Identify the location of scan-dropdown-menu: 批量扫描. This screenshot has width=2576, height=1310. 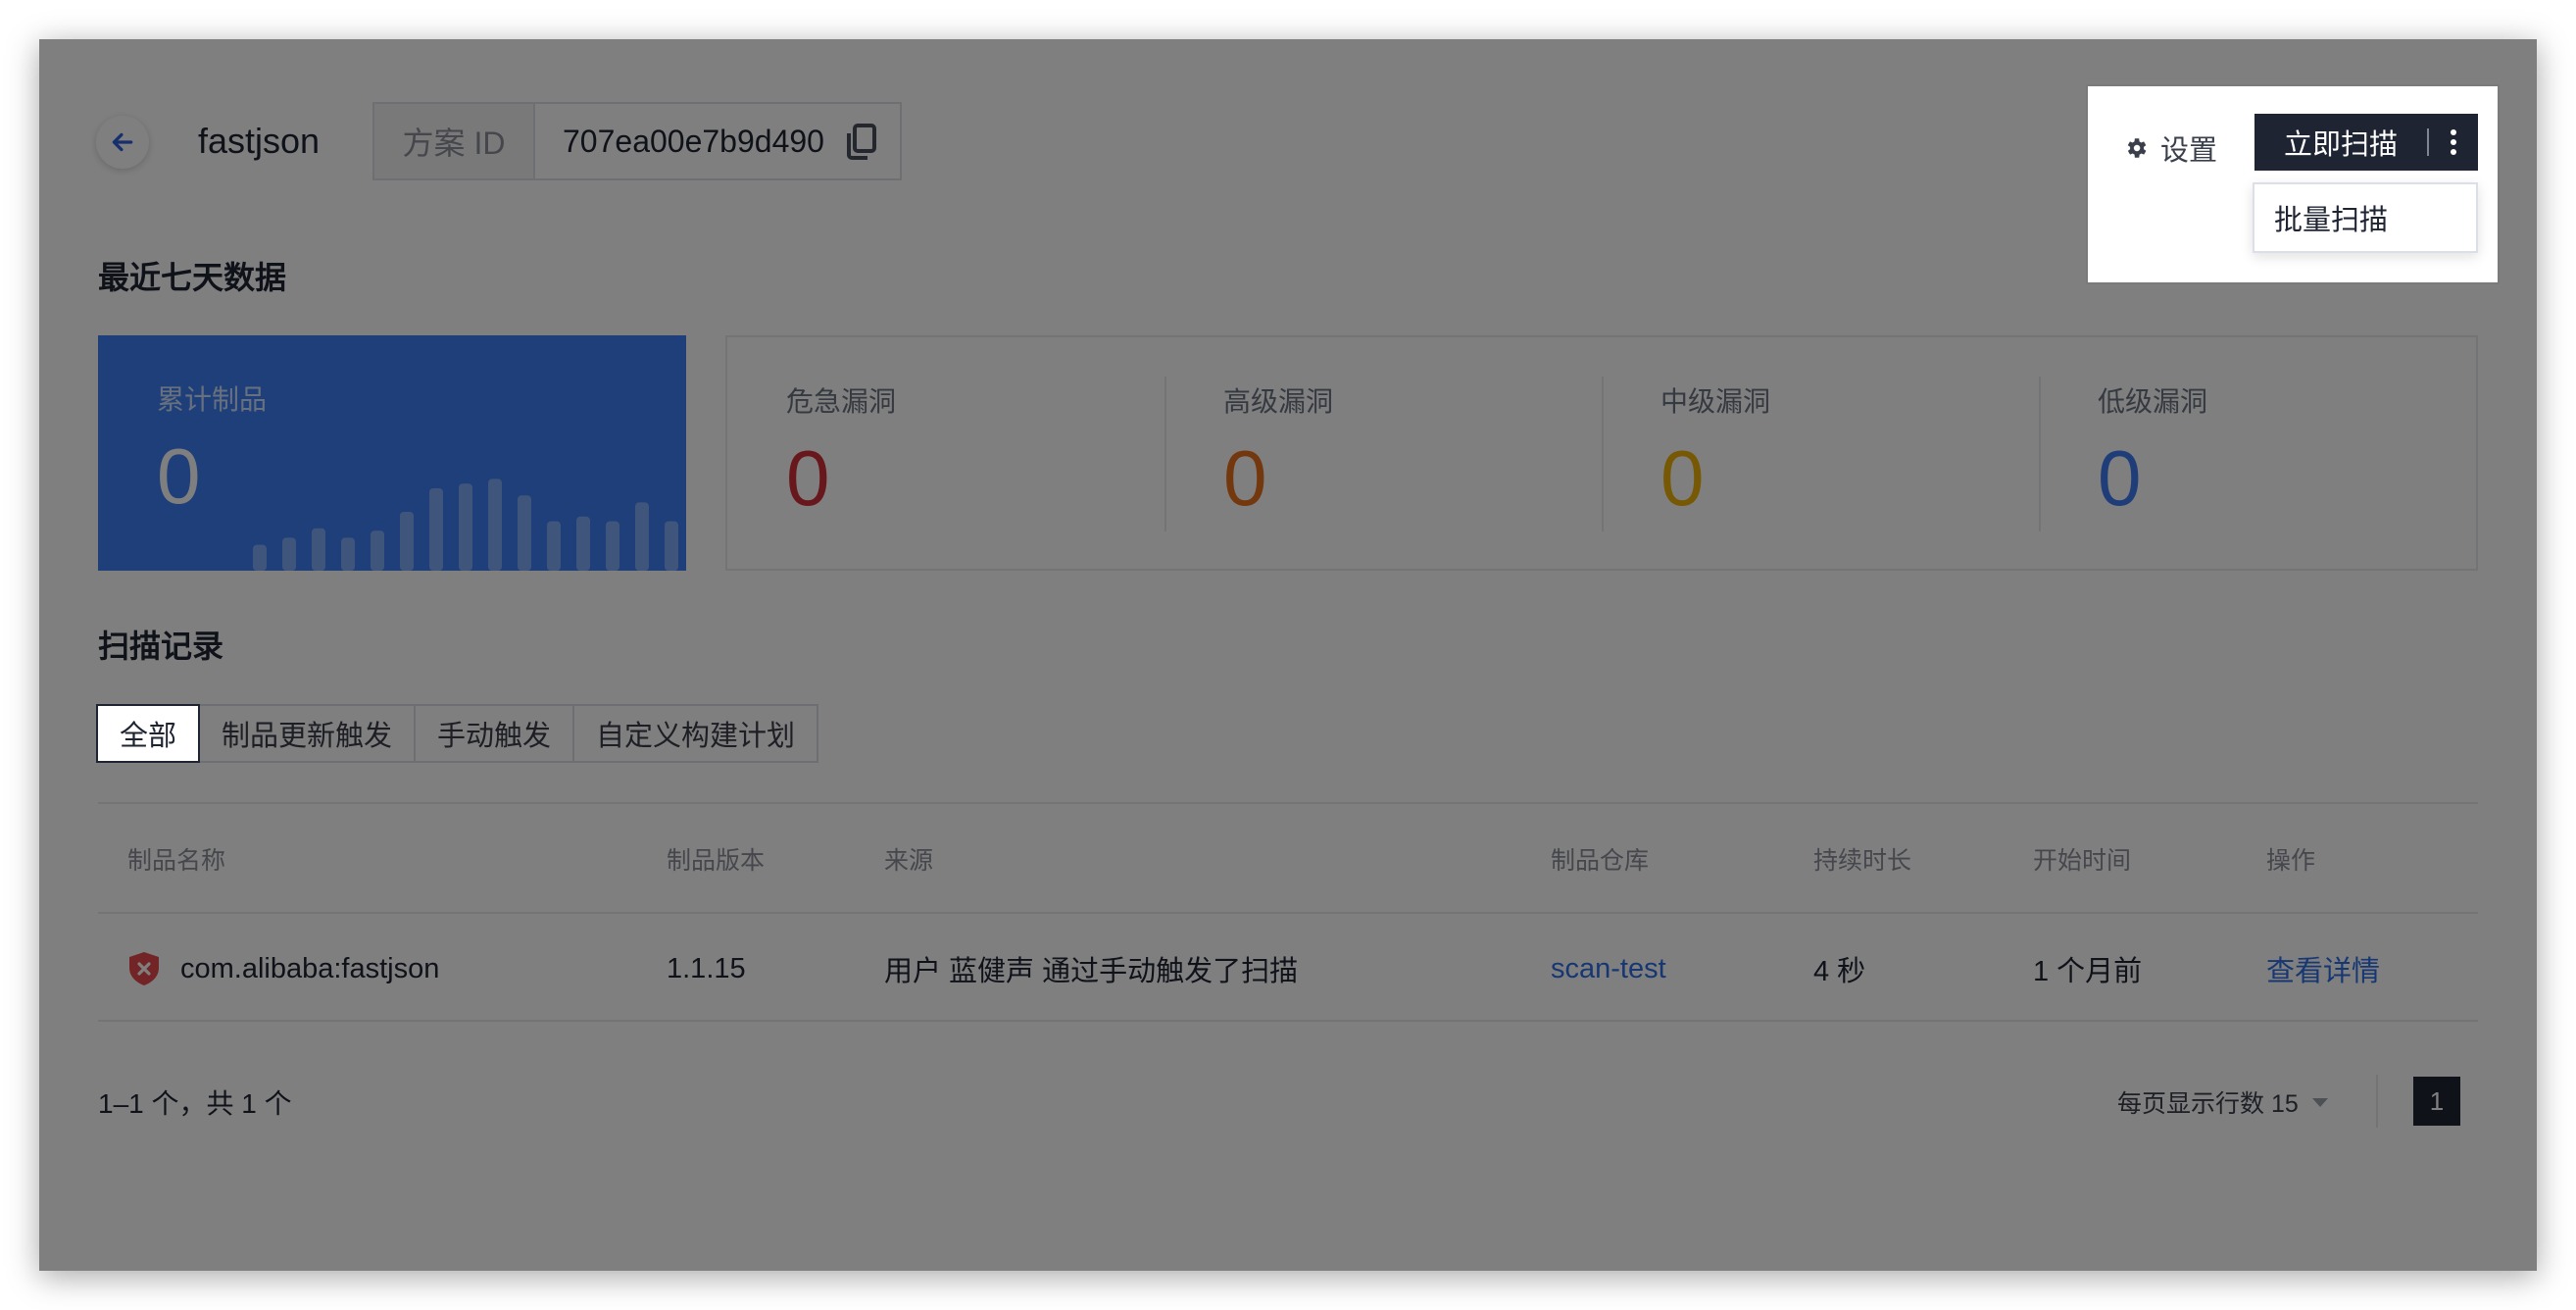
(2365, 217).